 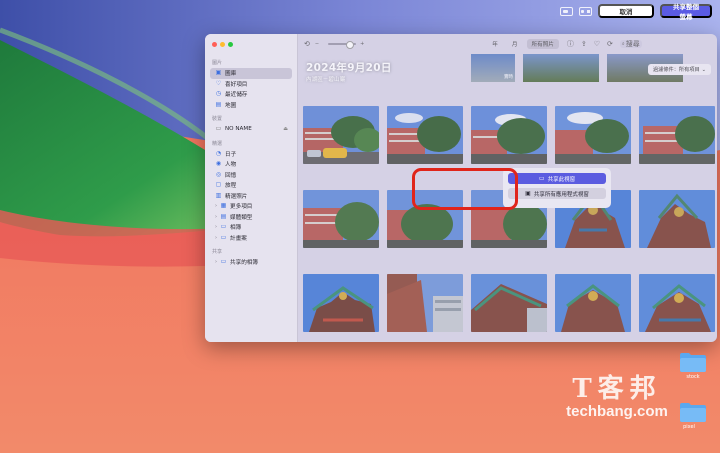 I want to click on sidebar-item-days: ◔ 日子, so click(x=251, y=154).